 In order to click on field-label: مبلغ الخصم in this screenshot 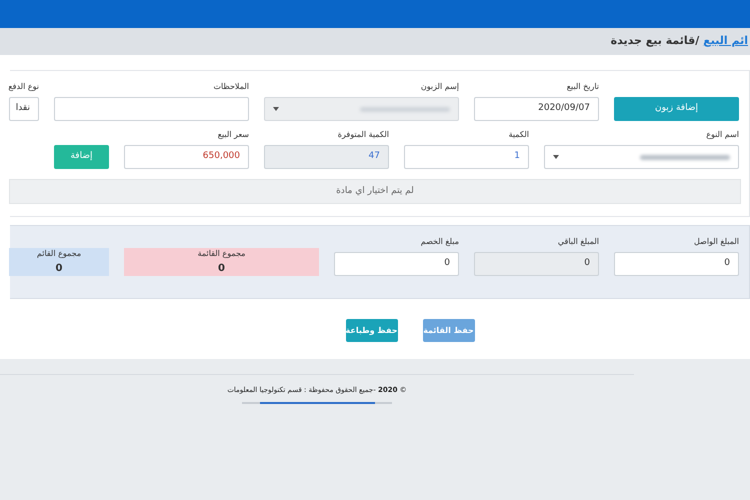, I will do `click(439, 242)`.